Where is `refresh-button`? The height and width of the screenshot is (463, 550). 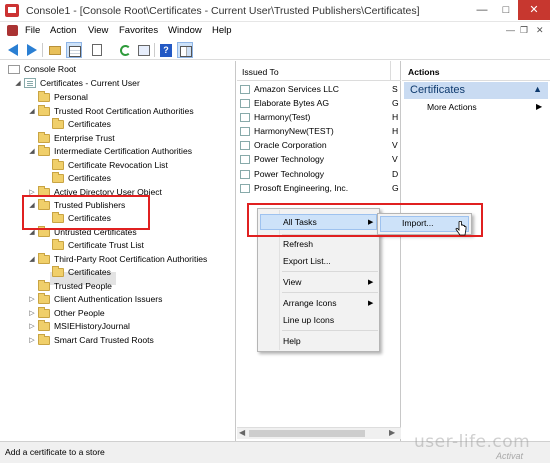
refresh-button is located at coordinates (126, 50).